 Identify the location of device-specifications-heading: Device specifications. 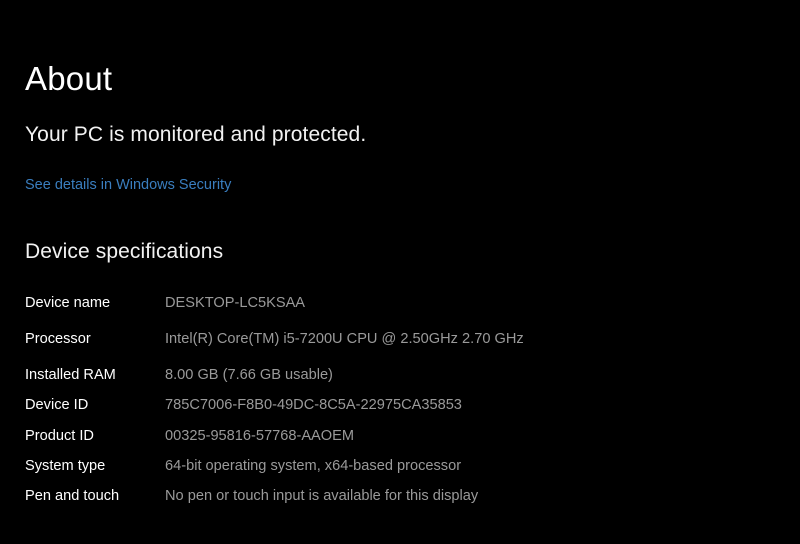
(124, 251).